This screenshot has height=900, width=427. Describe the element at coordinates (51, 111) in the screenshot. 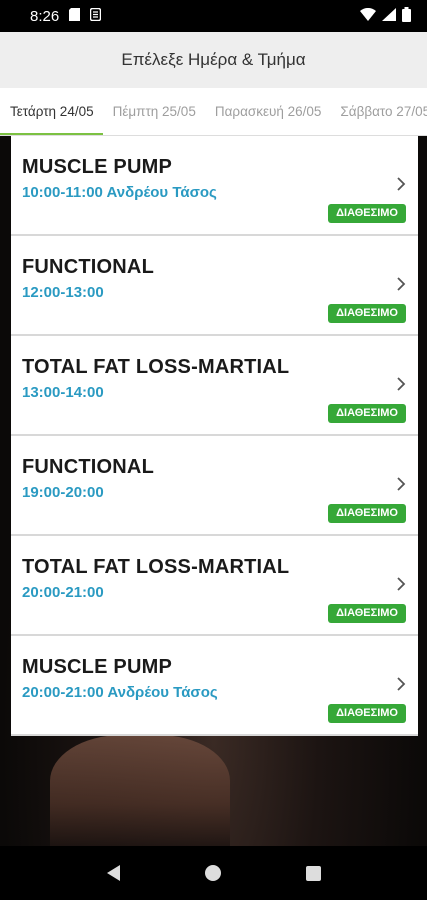

I see `tab-wednesday: Τετάρτη 24/05` at that location.